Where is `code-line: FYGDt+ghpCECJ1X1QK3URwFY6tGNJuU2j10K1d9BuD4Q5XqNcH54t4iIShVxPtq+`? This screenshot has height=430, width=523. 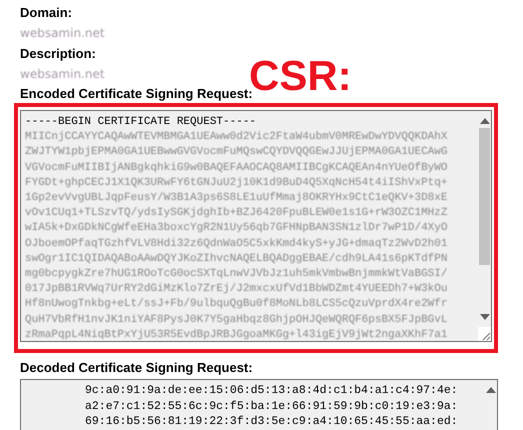 code-line: FYGDt+ghpCECJ1X1QK3URwFY6tGNJuU2j10K1d9BuD4Q5XqNcH54t4iIShVxPtq+ is located at coordinates (236, 183).